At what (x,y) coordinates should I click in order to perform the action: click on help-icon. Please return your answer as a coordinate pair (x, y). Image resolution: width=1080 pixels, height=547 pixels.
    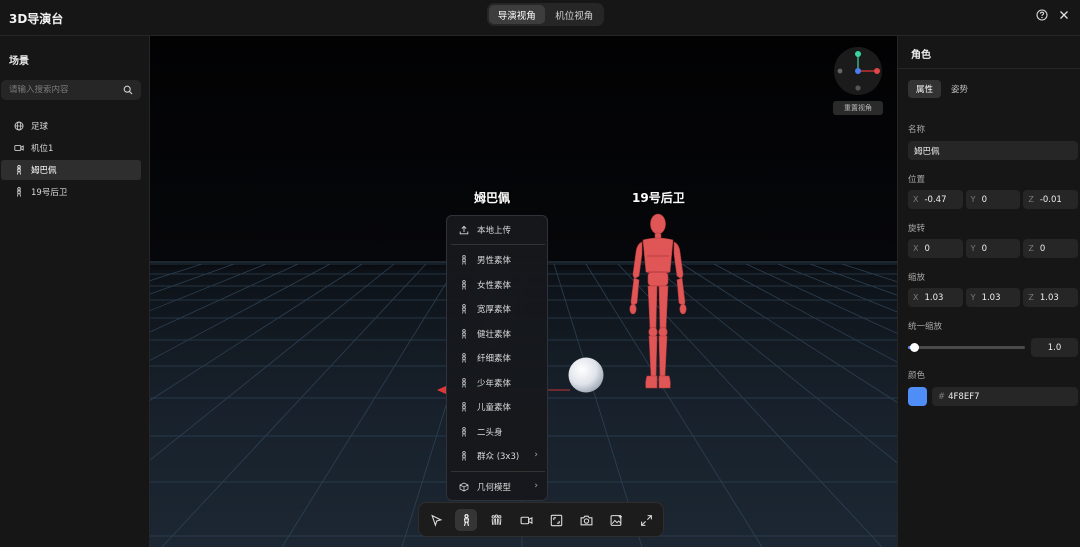
    Looking at the image, I should click on (1042, 15).